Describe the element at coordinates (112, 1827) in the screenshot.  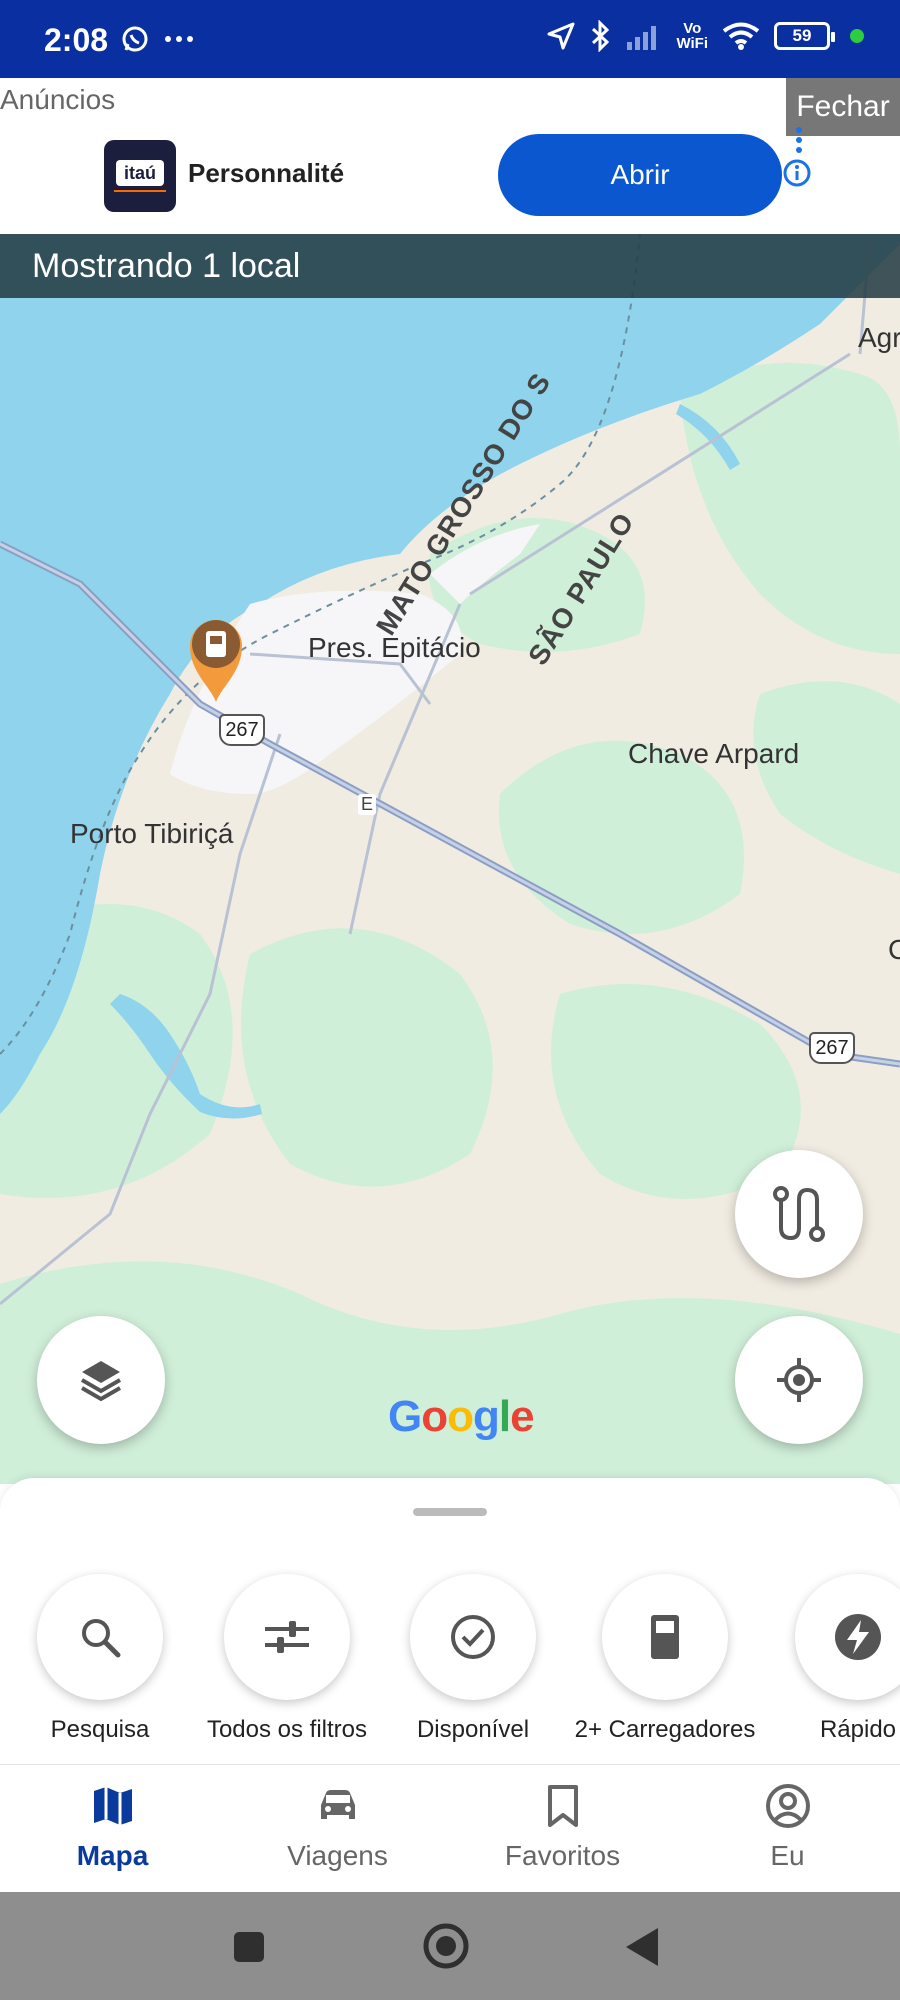
I see `nav-tab-map: Mapa` at that location.